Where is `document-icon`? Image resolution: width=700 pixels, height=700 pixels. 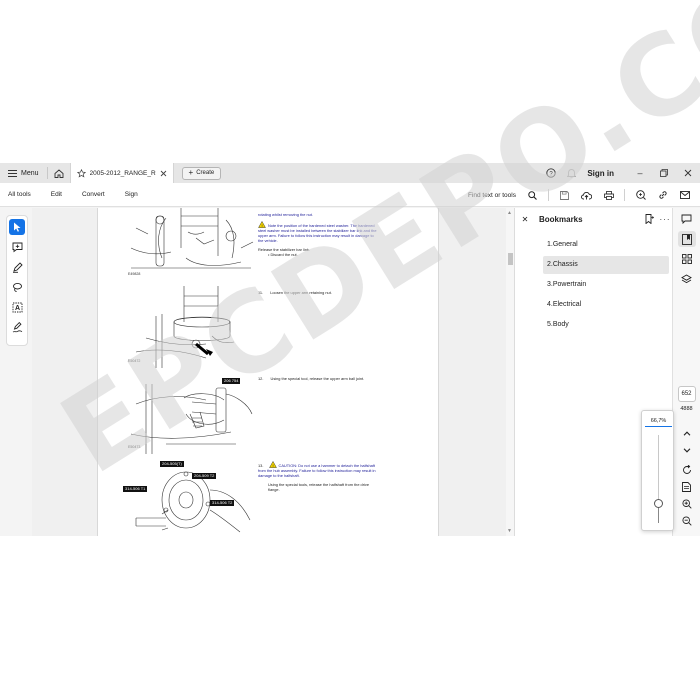 document-icon is located at coordinates (686, 487).